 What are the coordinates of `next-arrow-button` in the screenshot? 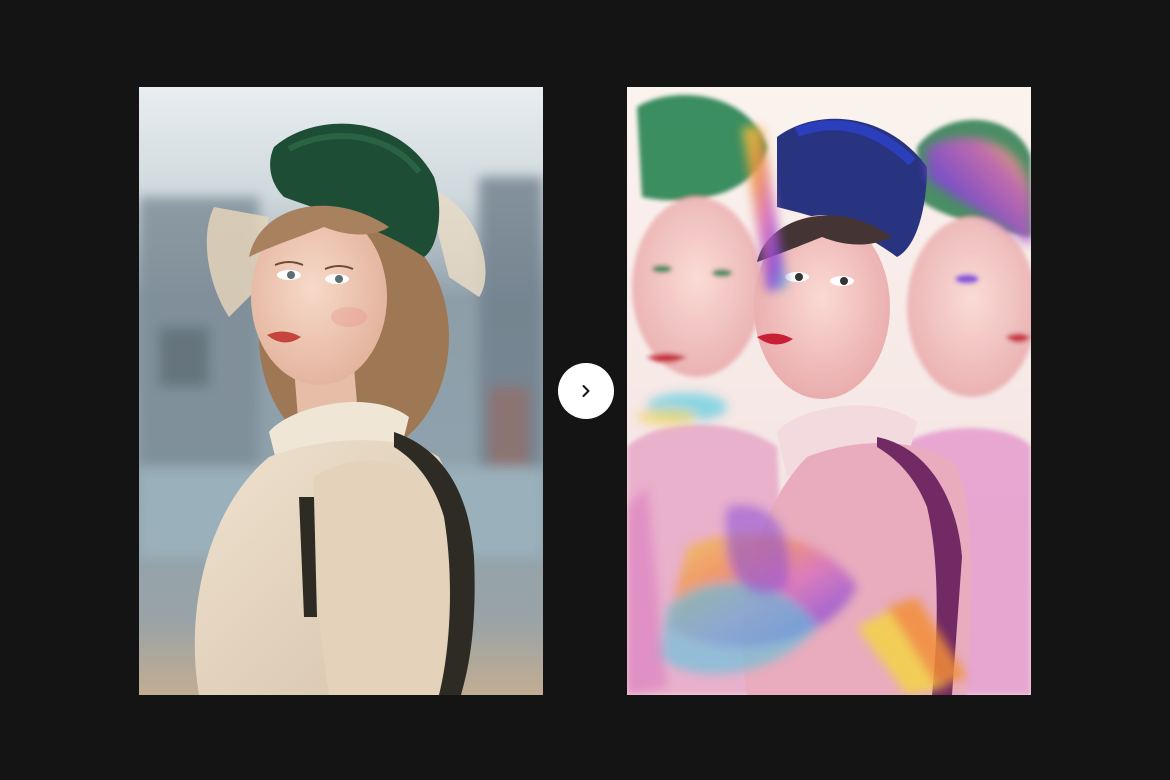 It's located at (586, 391).